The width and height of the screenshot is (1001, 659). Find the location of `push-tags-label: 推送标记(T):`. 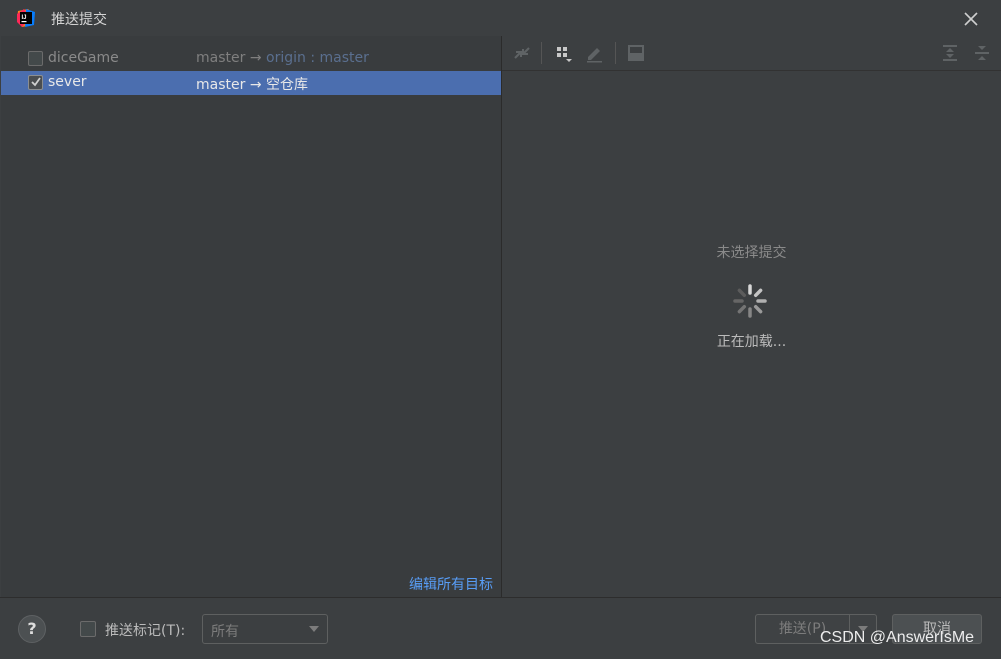

push-tags-label: 推送标记(T): is located at coordinates (145, 631).